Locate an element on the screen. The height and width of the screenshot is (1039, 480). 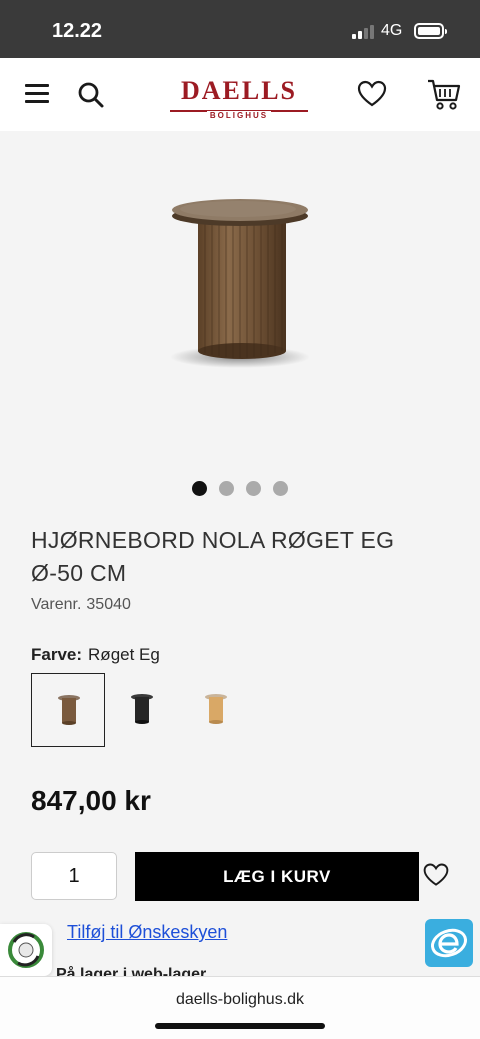
color-selection: Farve: Røget Eg is located at coordinates (95, 655).